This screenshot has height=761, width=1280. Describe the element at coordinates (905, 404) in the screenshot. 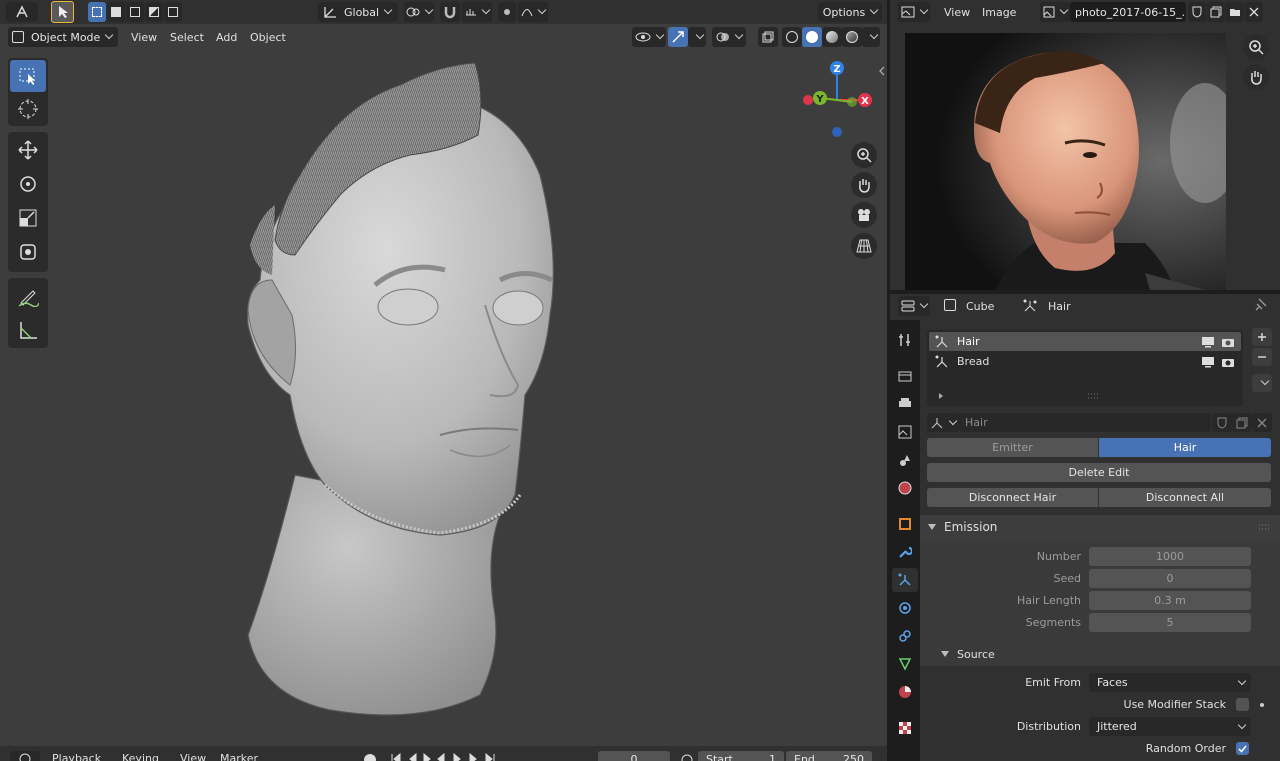

I see `tab-output` at that location.